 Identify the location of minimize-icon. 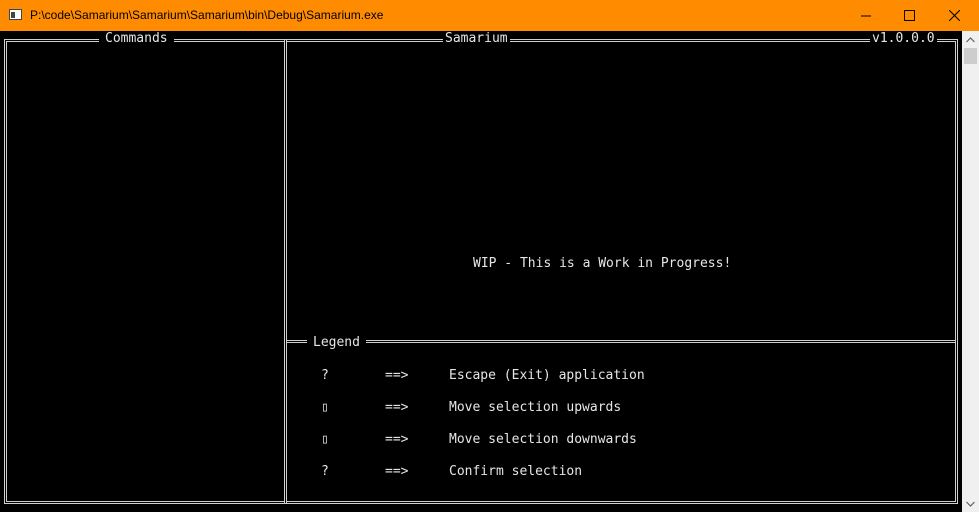
(865, 15).